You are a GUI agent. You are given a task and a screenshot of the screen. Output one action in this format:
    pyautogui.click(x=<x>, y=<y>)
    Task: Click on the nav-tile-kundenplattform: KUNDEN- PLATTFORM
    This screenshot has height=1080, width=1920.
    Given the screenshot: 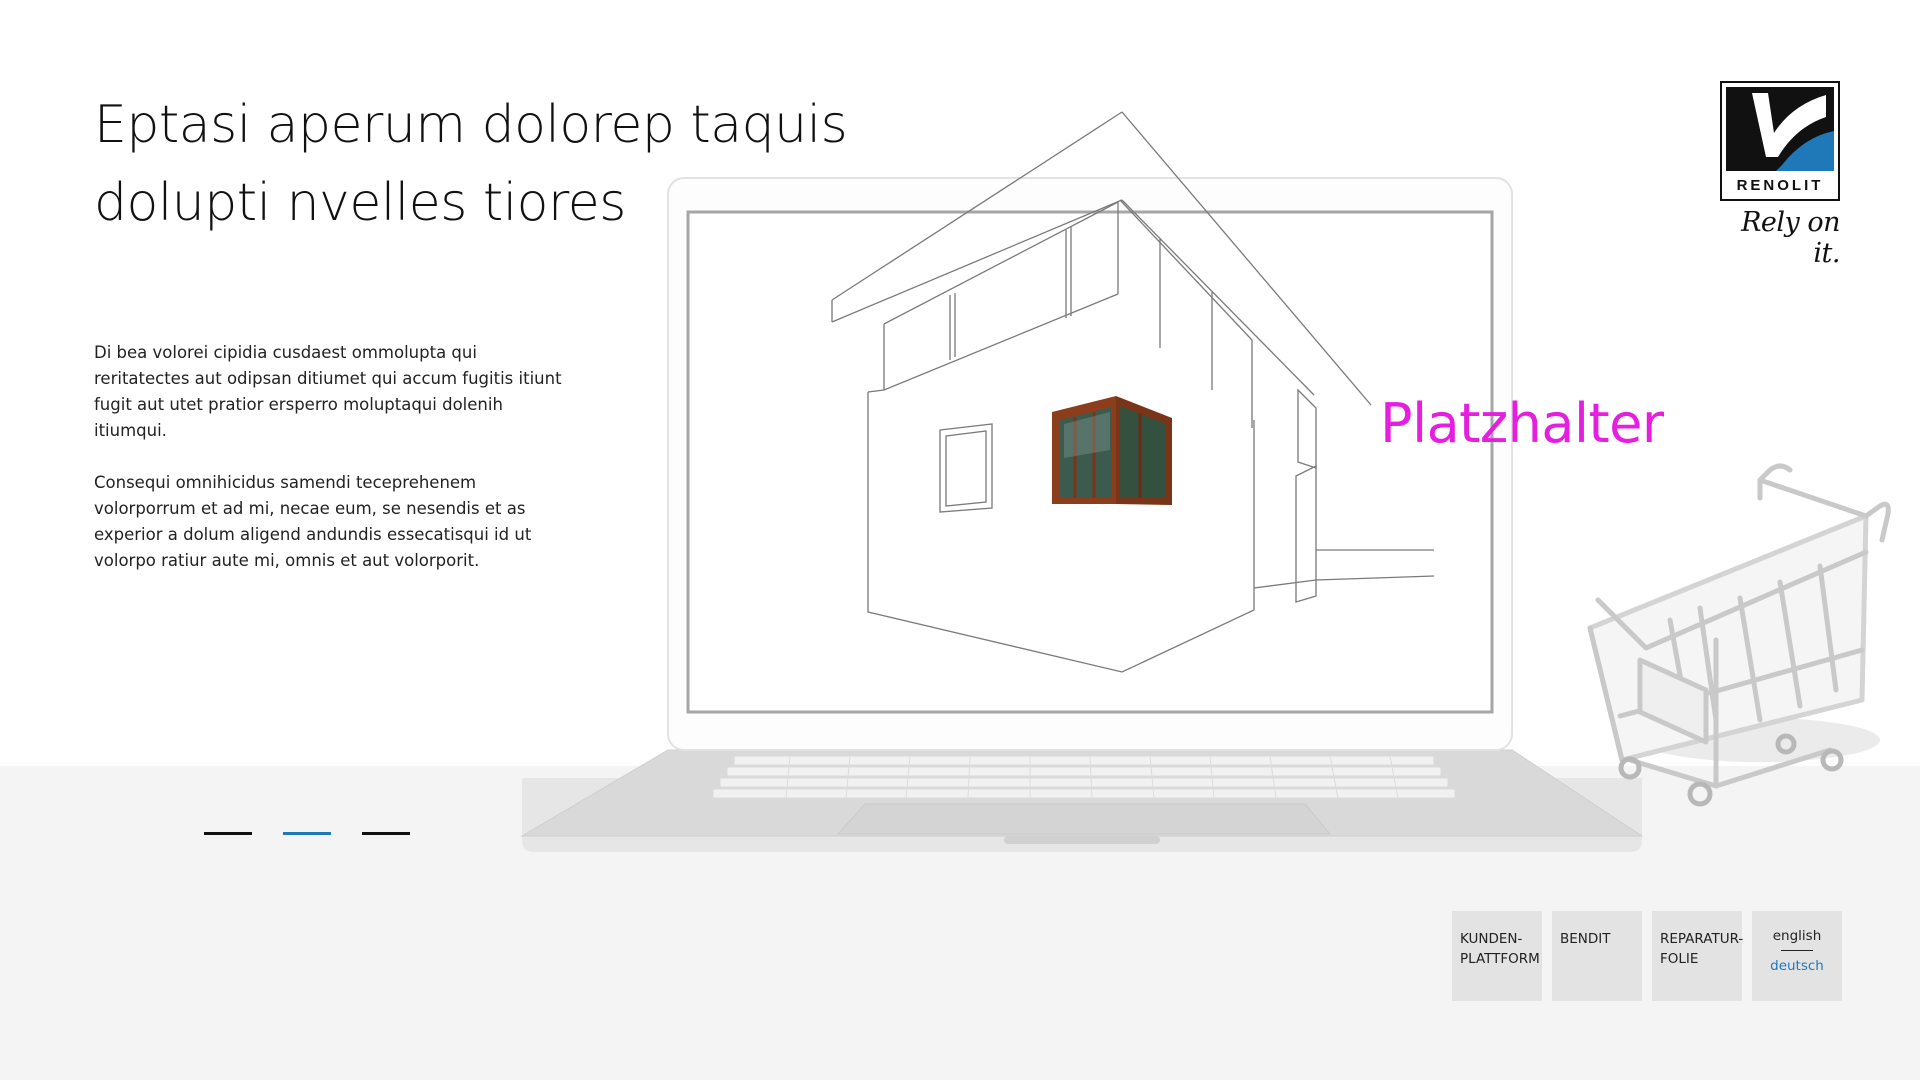 What is the action you would take?
    pyautogui.click(x=1497, y=956)
    